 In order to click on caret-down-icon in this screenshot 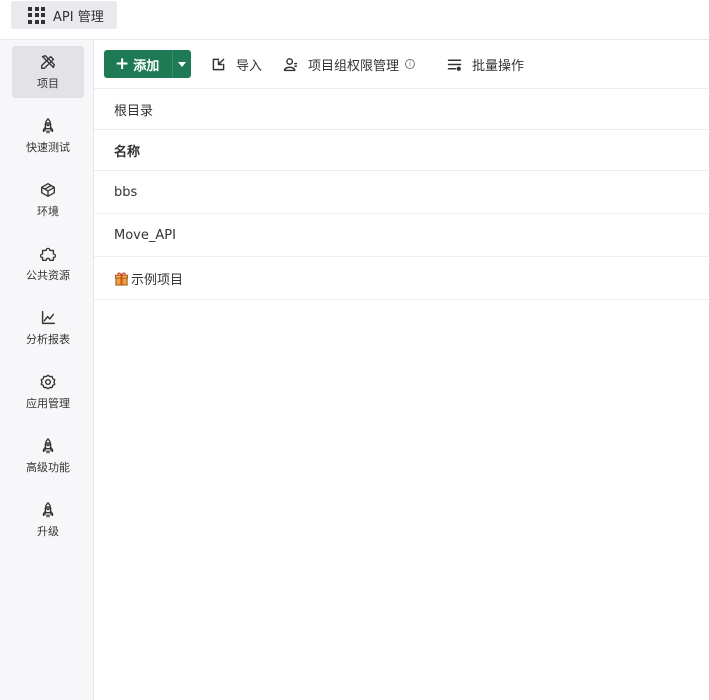, I will do `click(182, 64)`.